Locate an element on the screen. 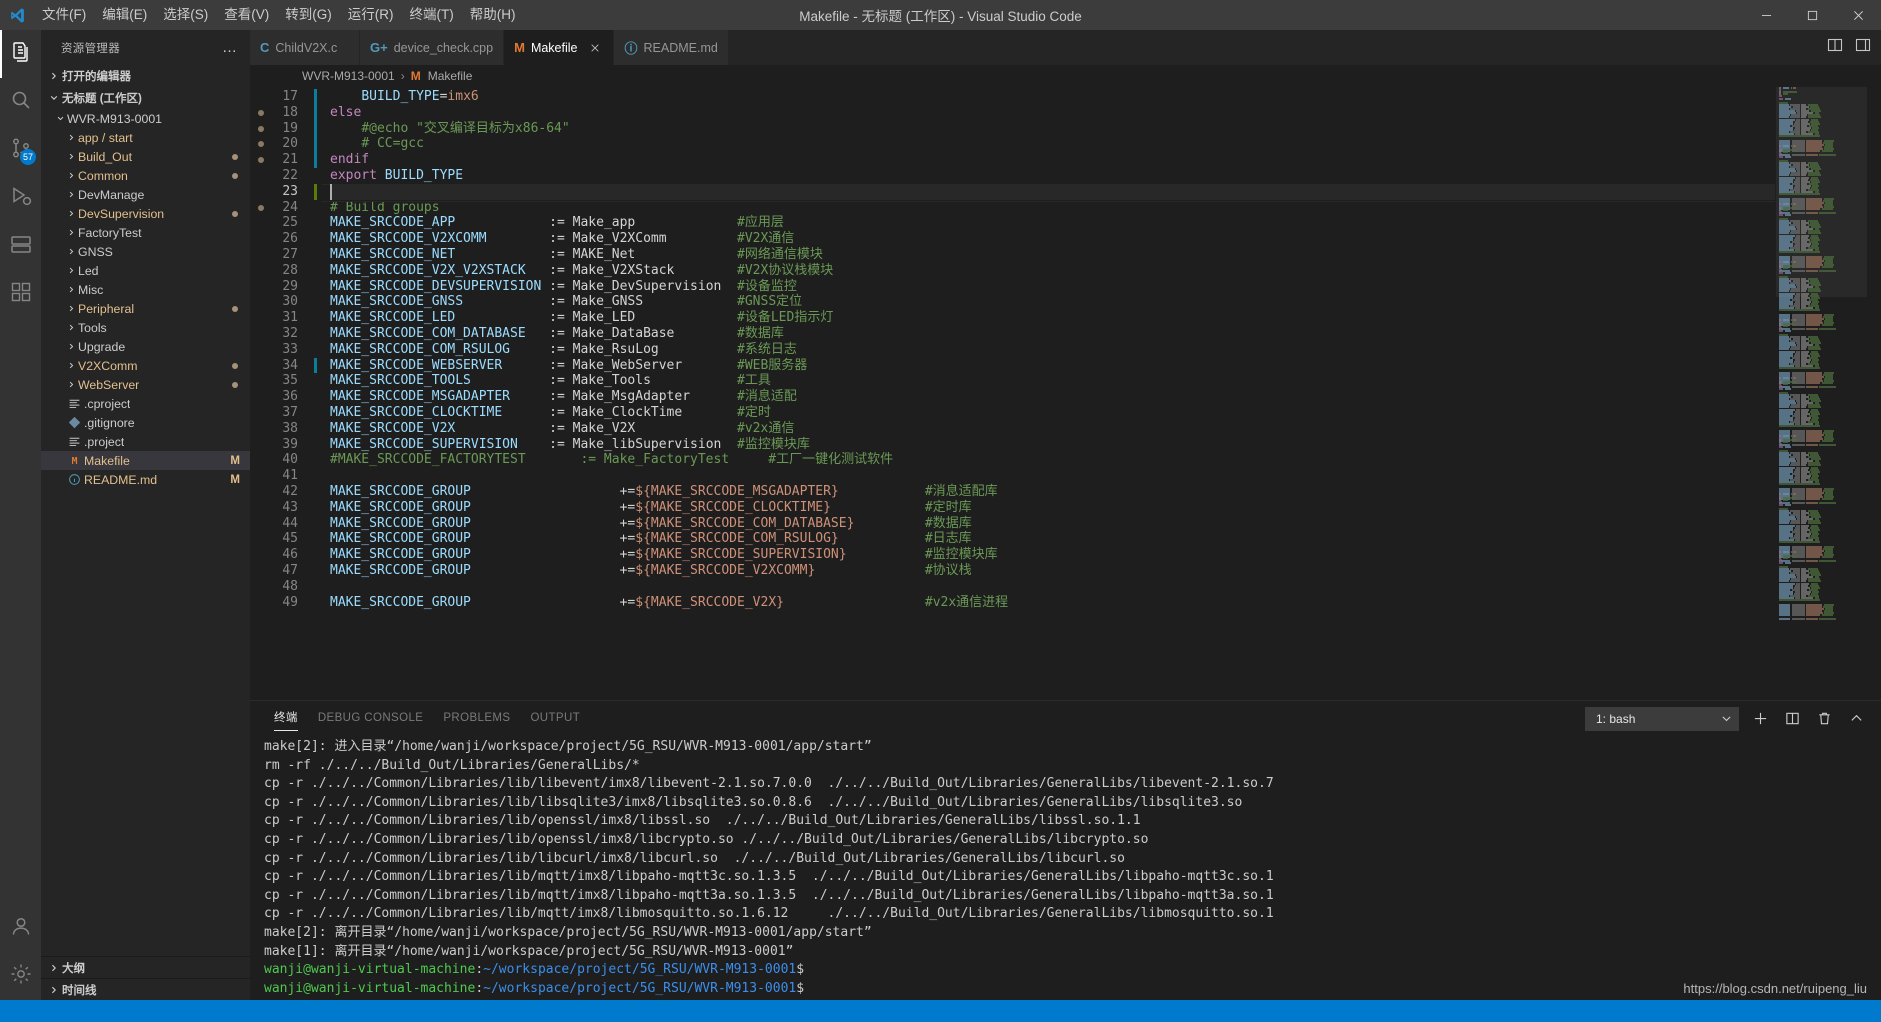  tree-item: M Makefile M is located at coordinates (145, 460).